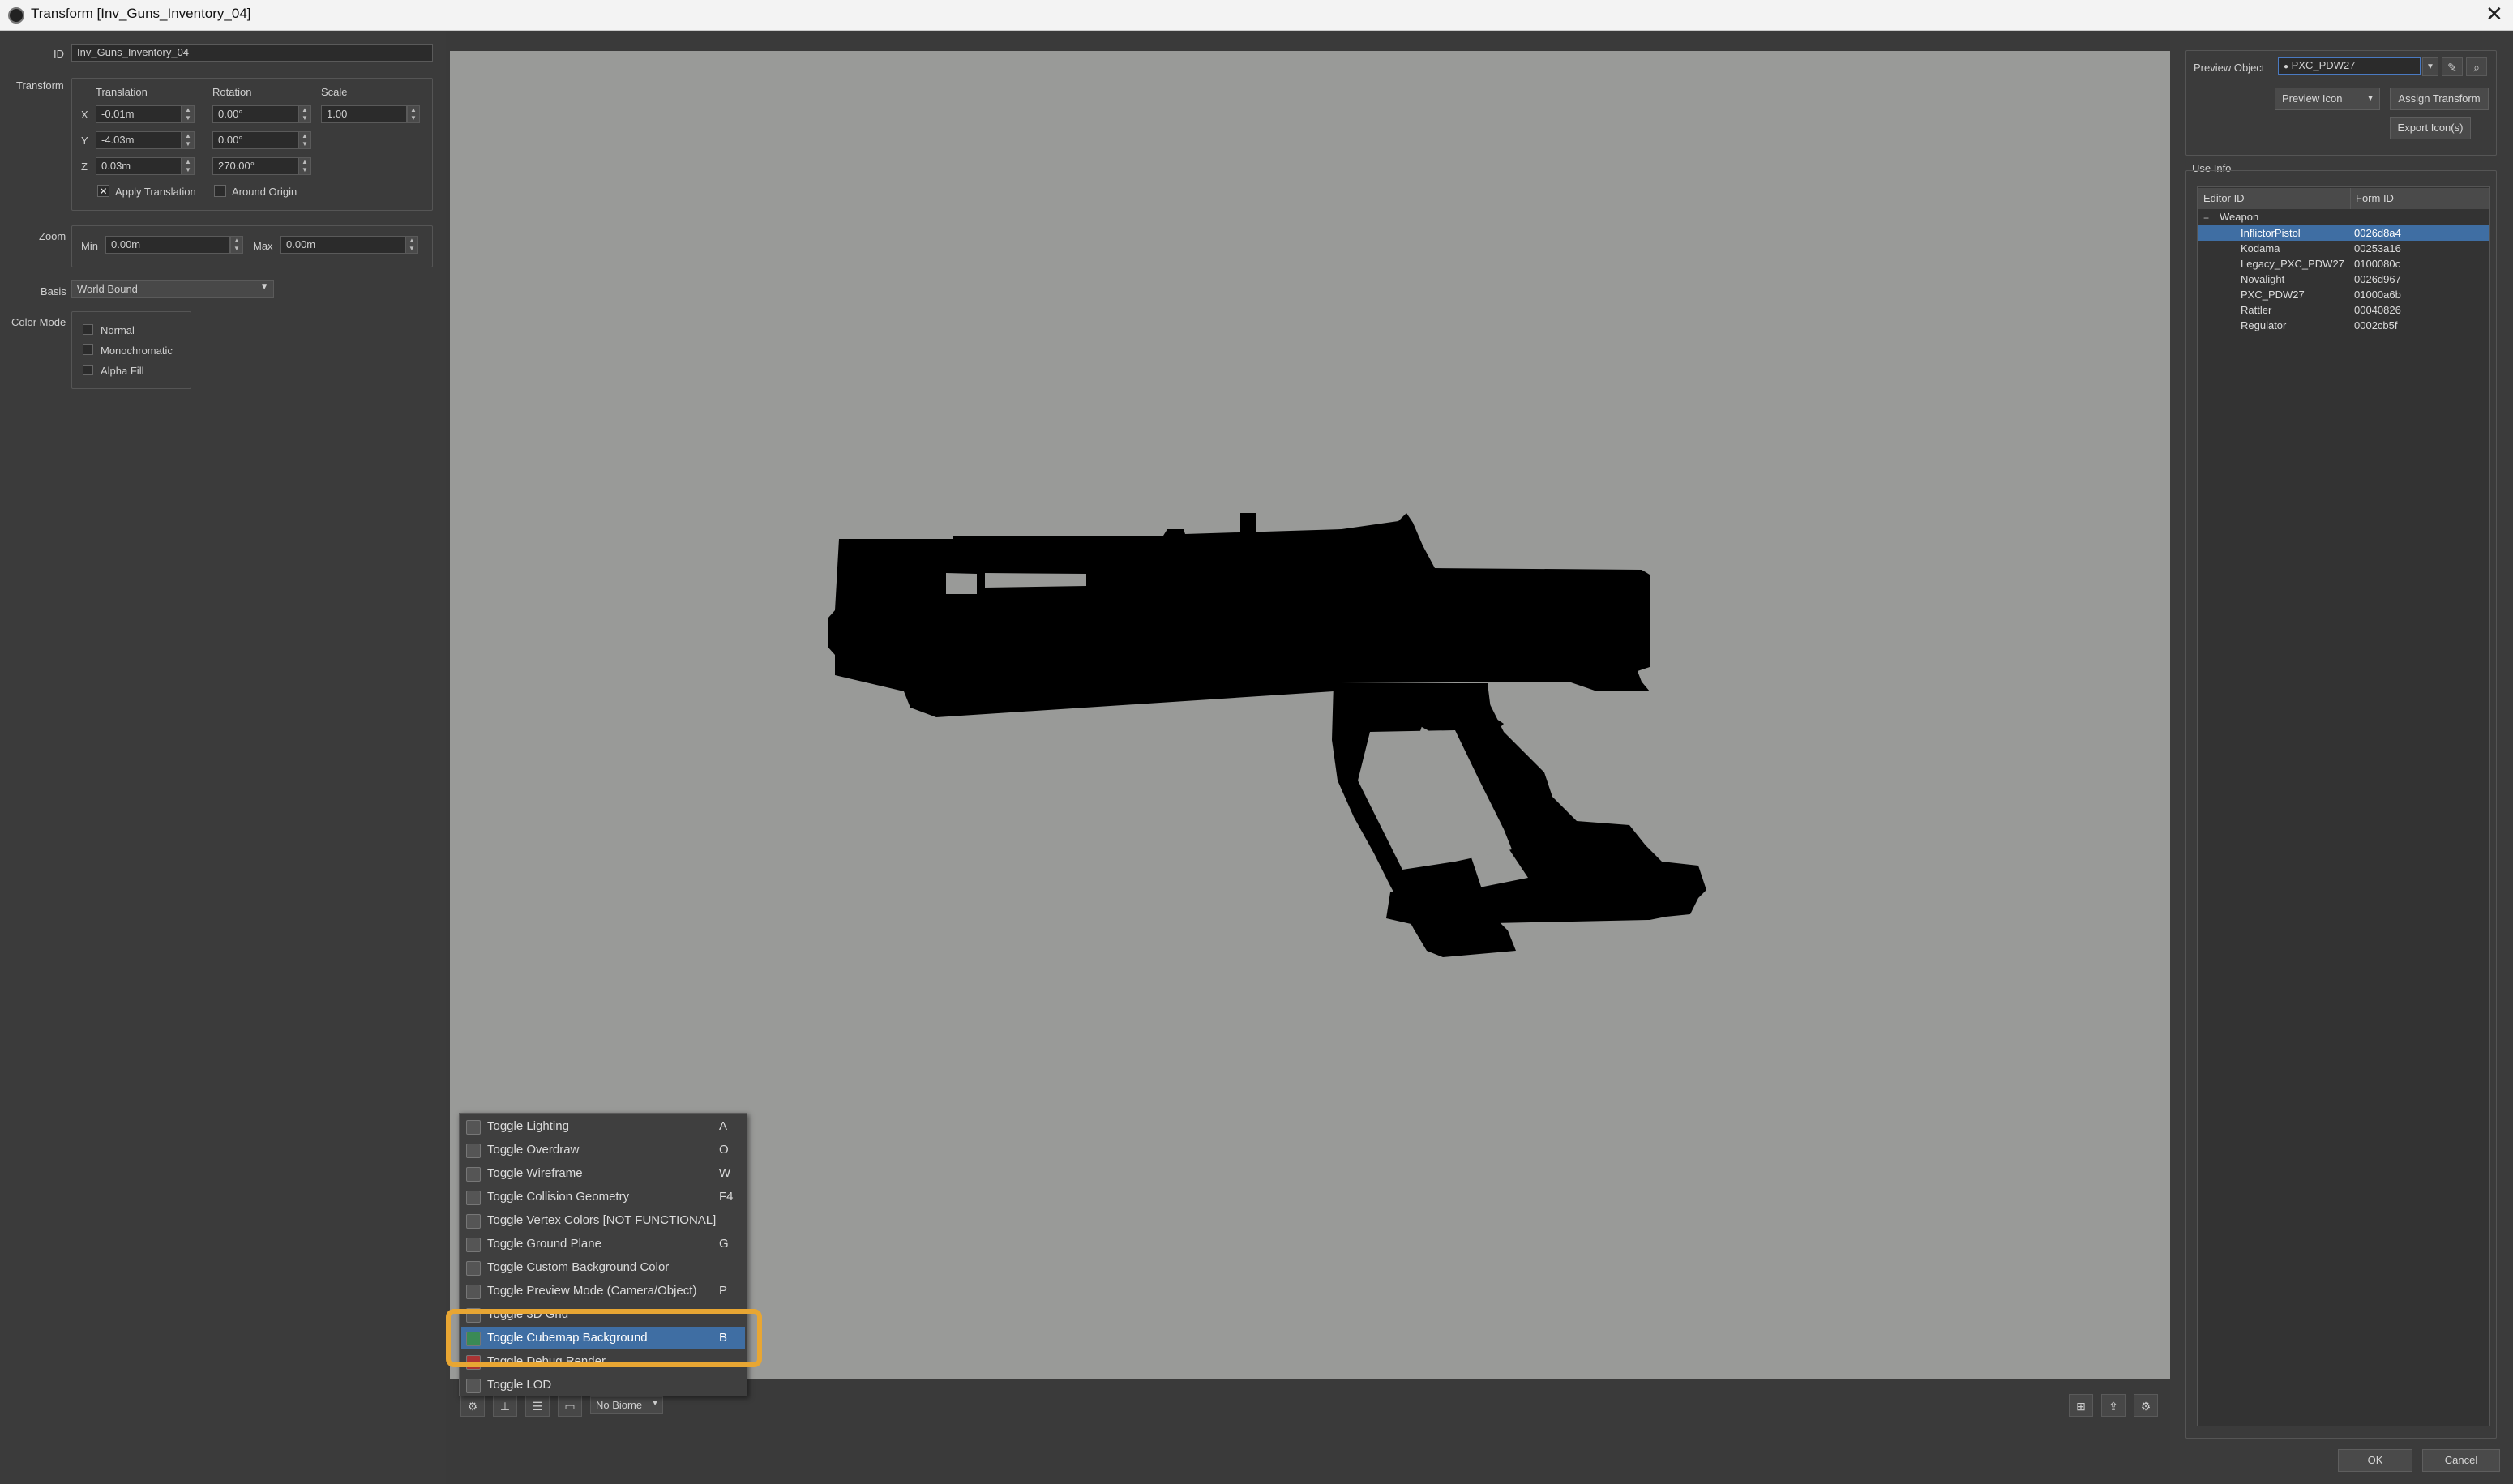  Describe the element at coordinates (220, 191) in the screenshot. I see `around-origin-checkbox` at that location.